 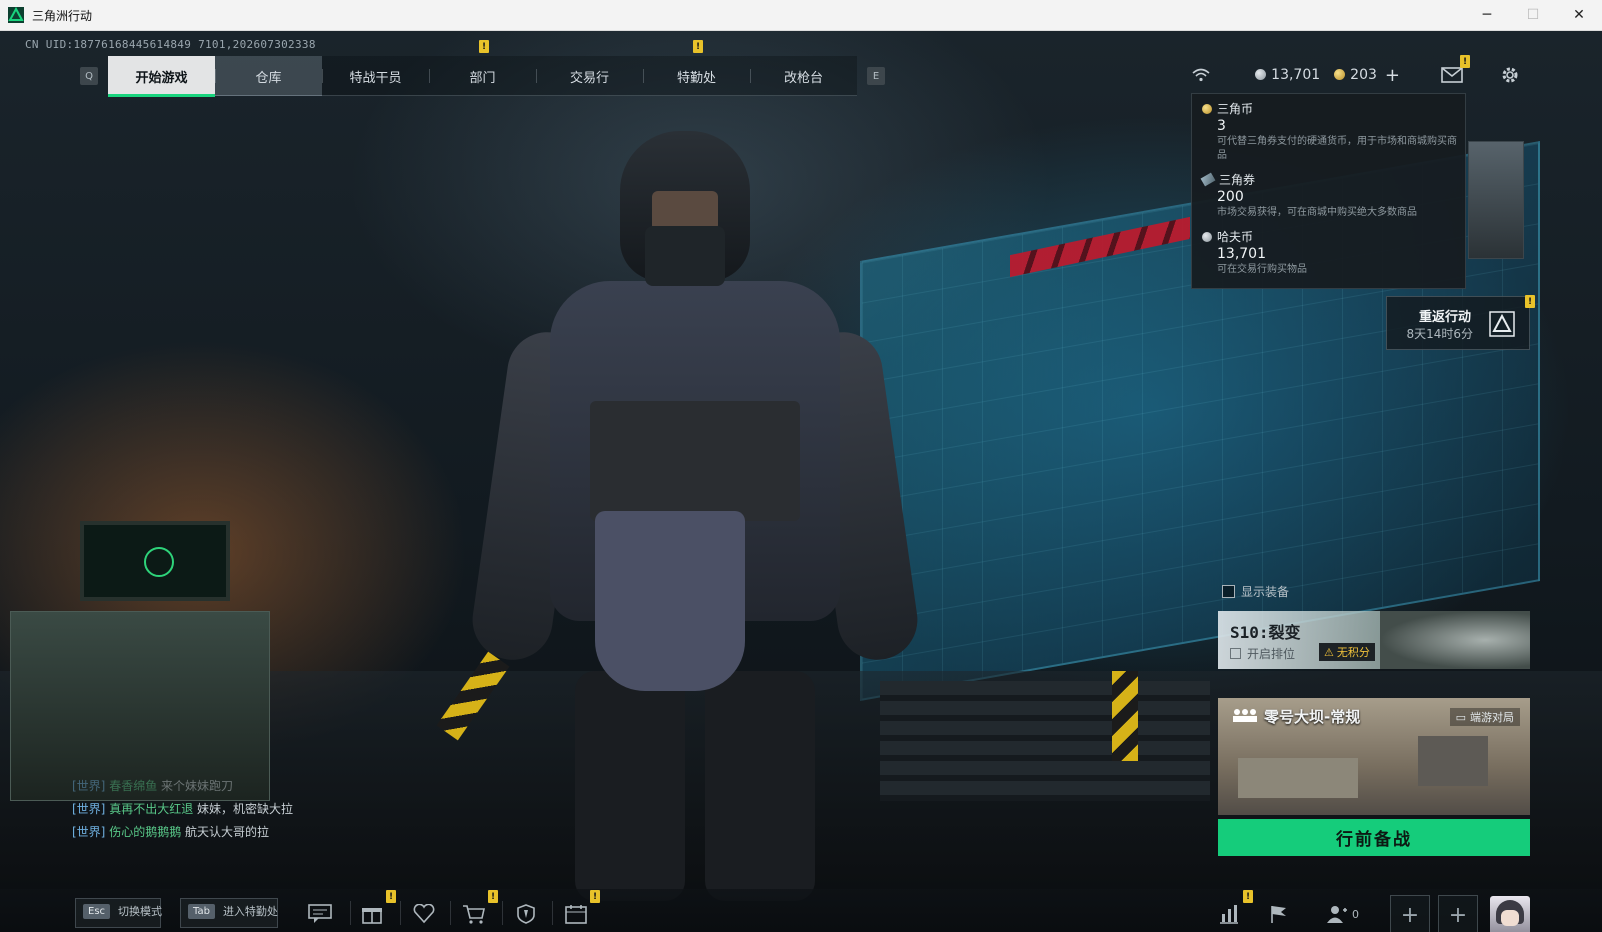 I want to click on chat-line: [世界] 伤心的鹅鹅鹅 航天认大哥的拉, so click(x=171, y=832).